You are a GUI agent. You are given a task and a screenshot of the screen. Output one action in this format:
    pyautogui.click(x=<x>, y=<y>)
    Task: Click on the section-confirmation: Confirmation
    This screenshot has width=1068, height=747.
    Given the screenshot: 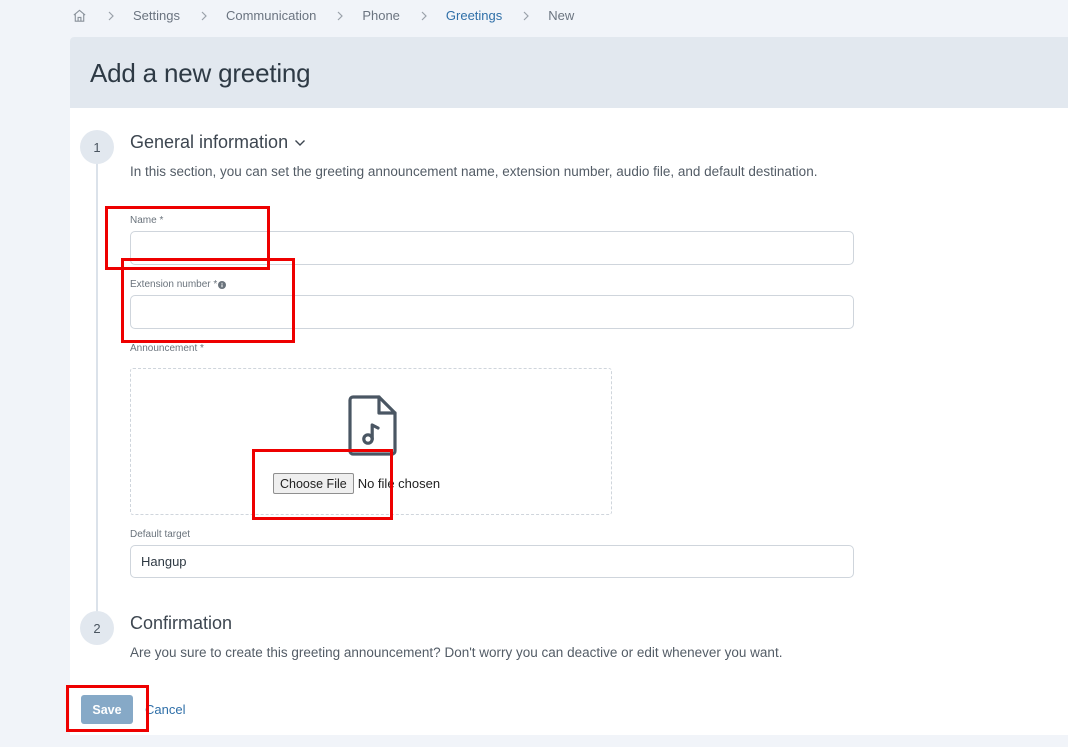 What is the action you would take?
    pyautogui.click(x=181, y=623)
    